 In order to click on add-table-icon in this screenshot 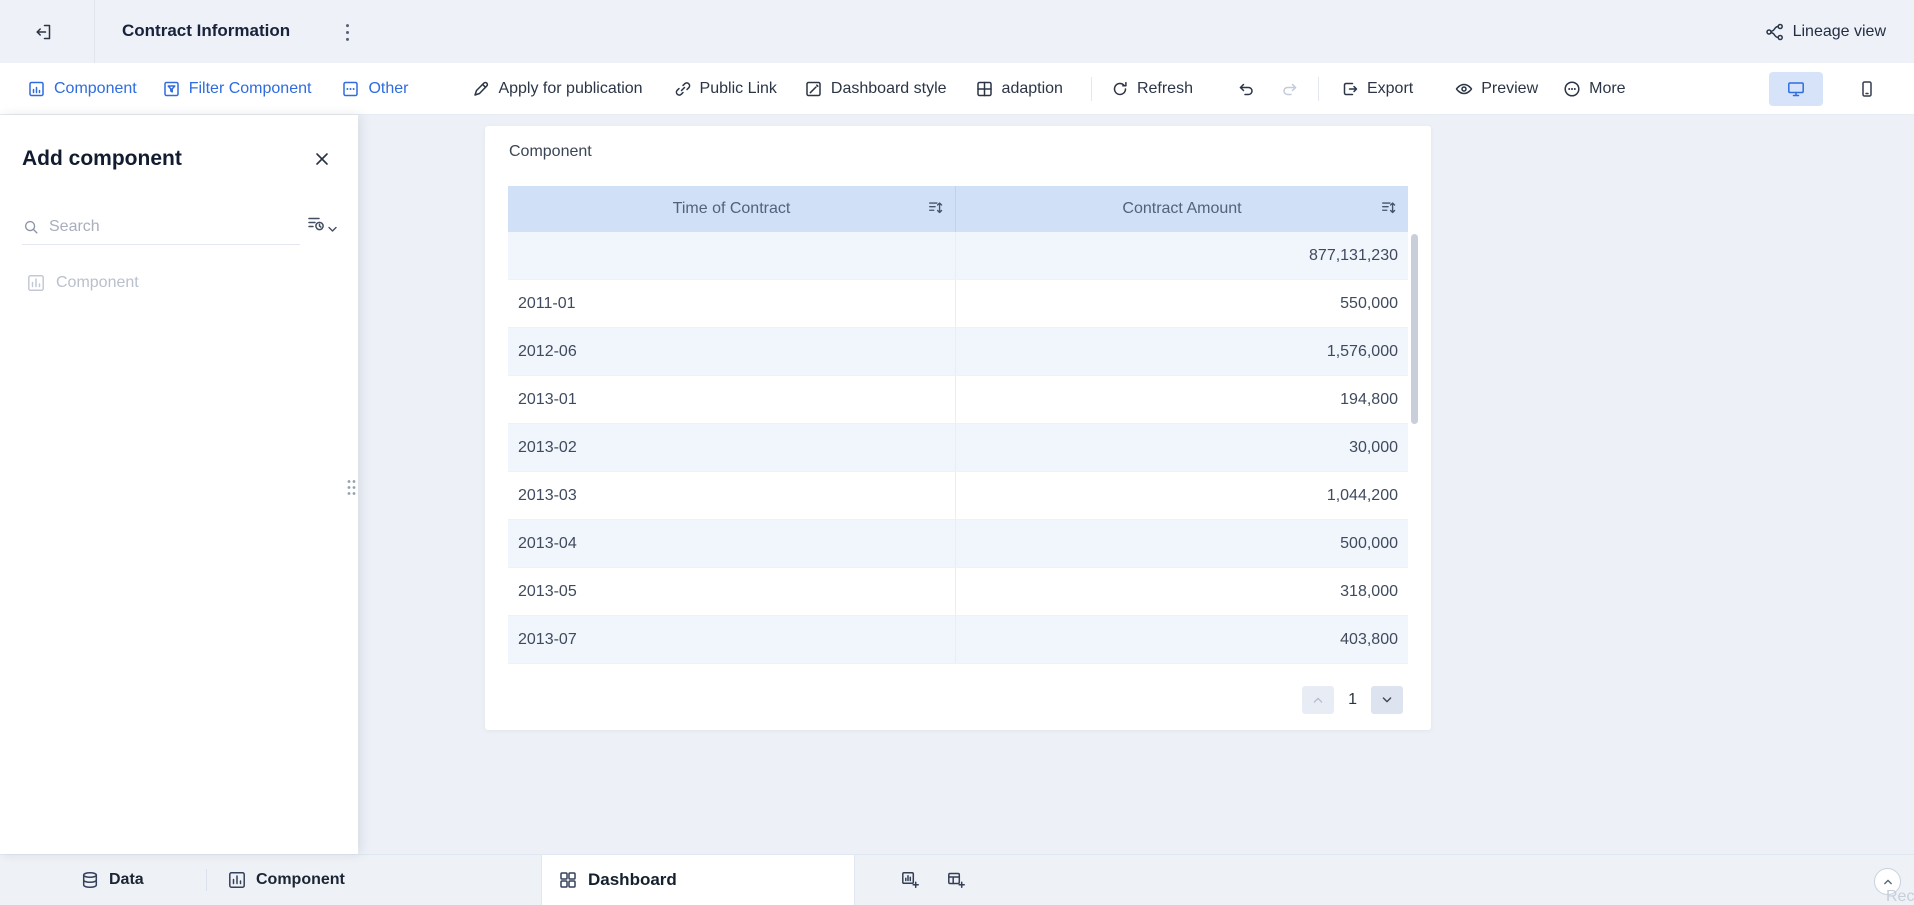, I will do `click(956, 880)`.